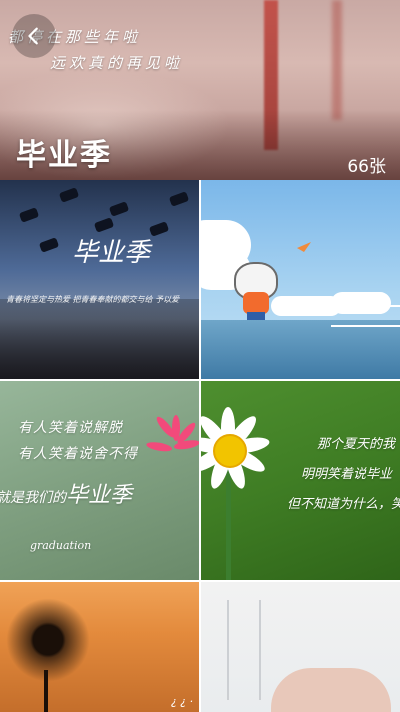 The height and width of the screenshot is (712, 400). What do you see at coordinates (48, 640) in the screenshot?
I see `dandelion-image` at bounding box center [48, 640].